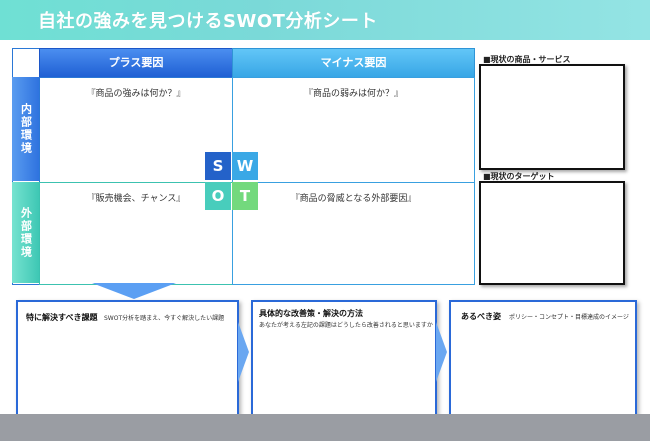  Describe the element at coordinates (243, 352) in the screenshot. I see `right-arrow-icon` at that location.